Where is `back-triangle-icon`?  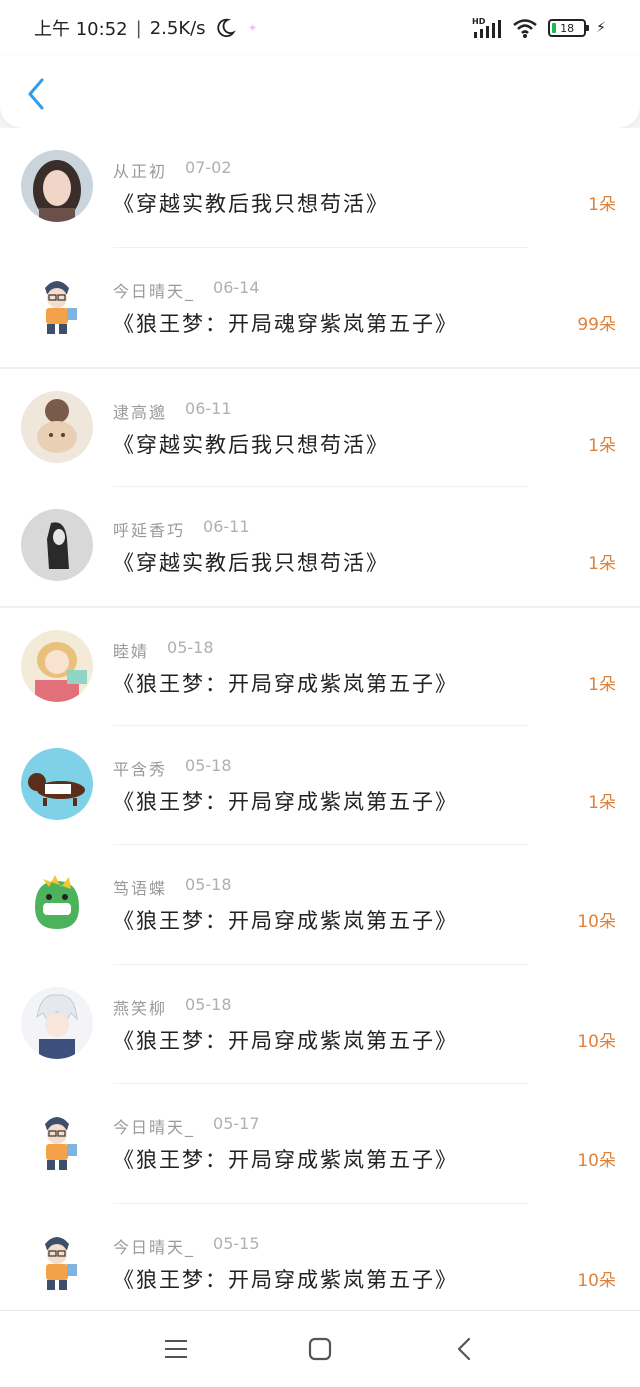 back-triangle-icon is located at coordinates (464, 1349).